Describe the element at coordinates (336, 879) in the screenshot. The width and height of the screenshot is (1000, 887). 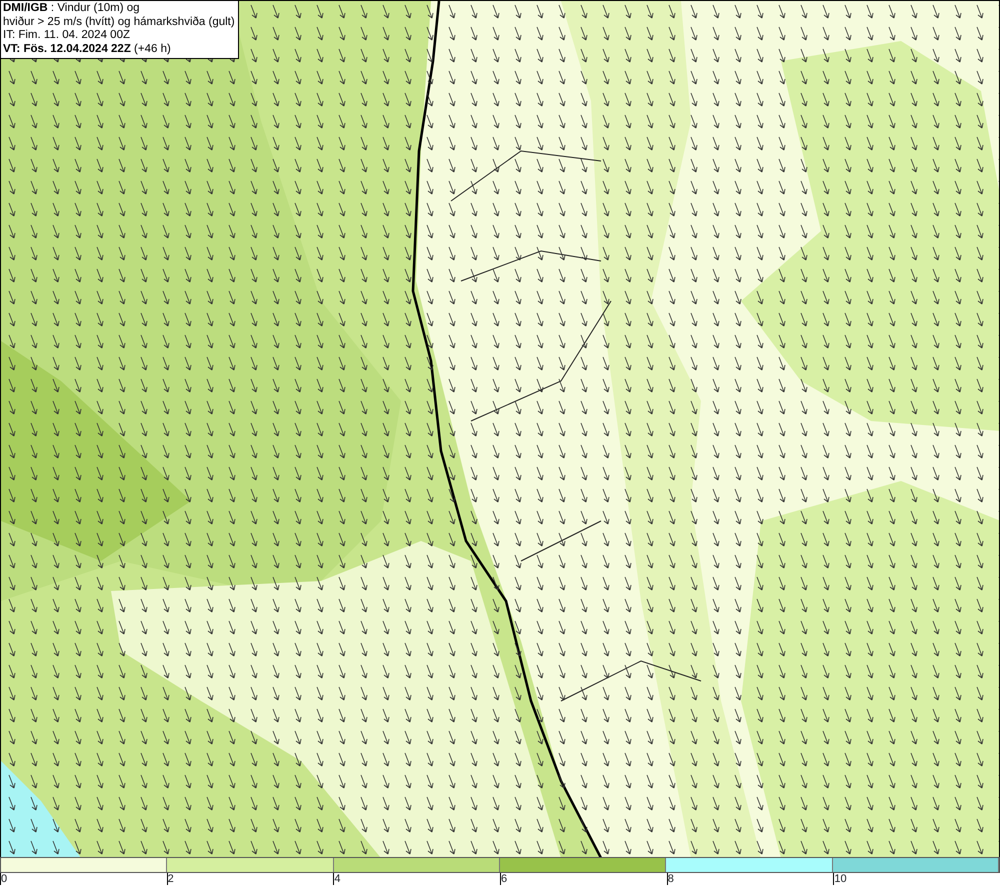
I see `tick-label: 4` at that location.